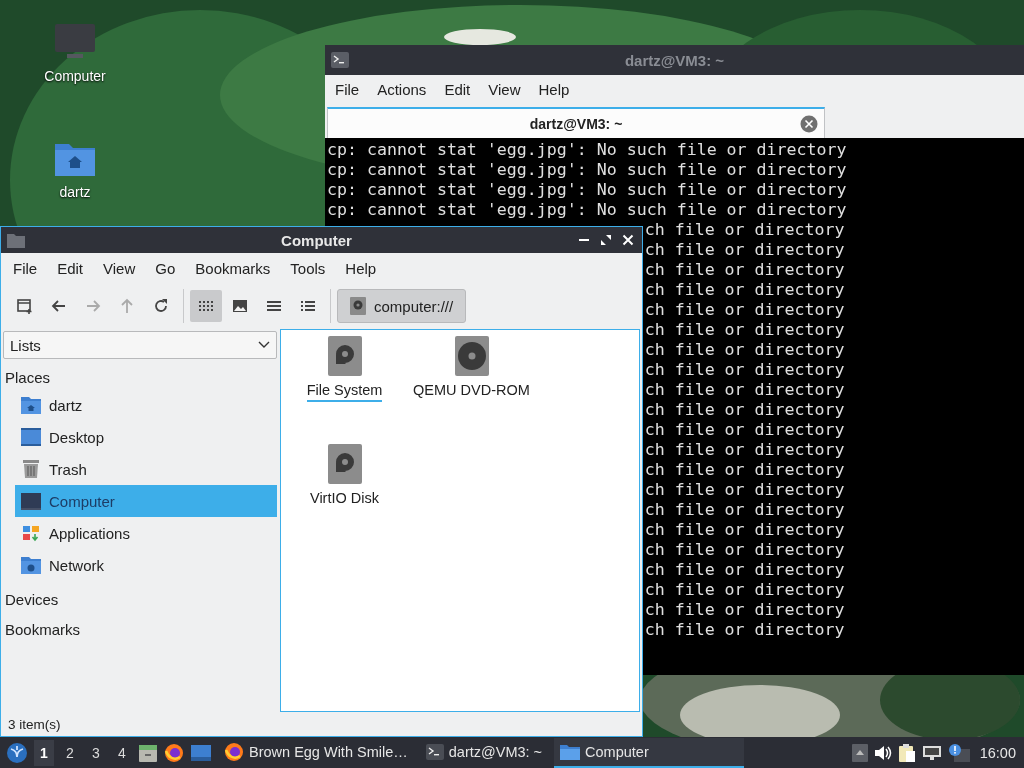 The height and width of the screenshot is (768, 1024). Describe the element at coordinates (471, 390) in the screenshot. I see `drive-item: QEMU DVD-ROM` at that location.